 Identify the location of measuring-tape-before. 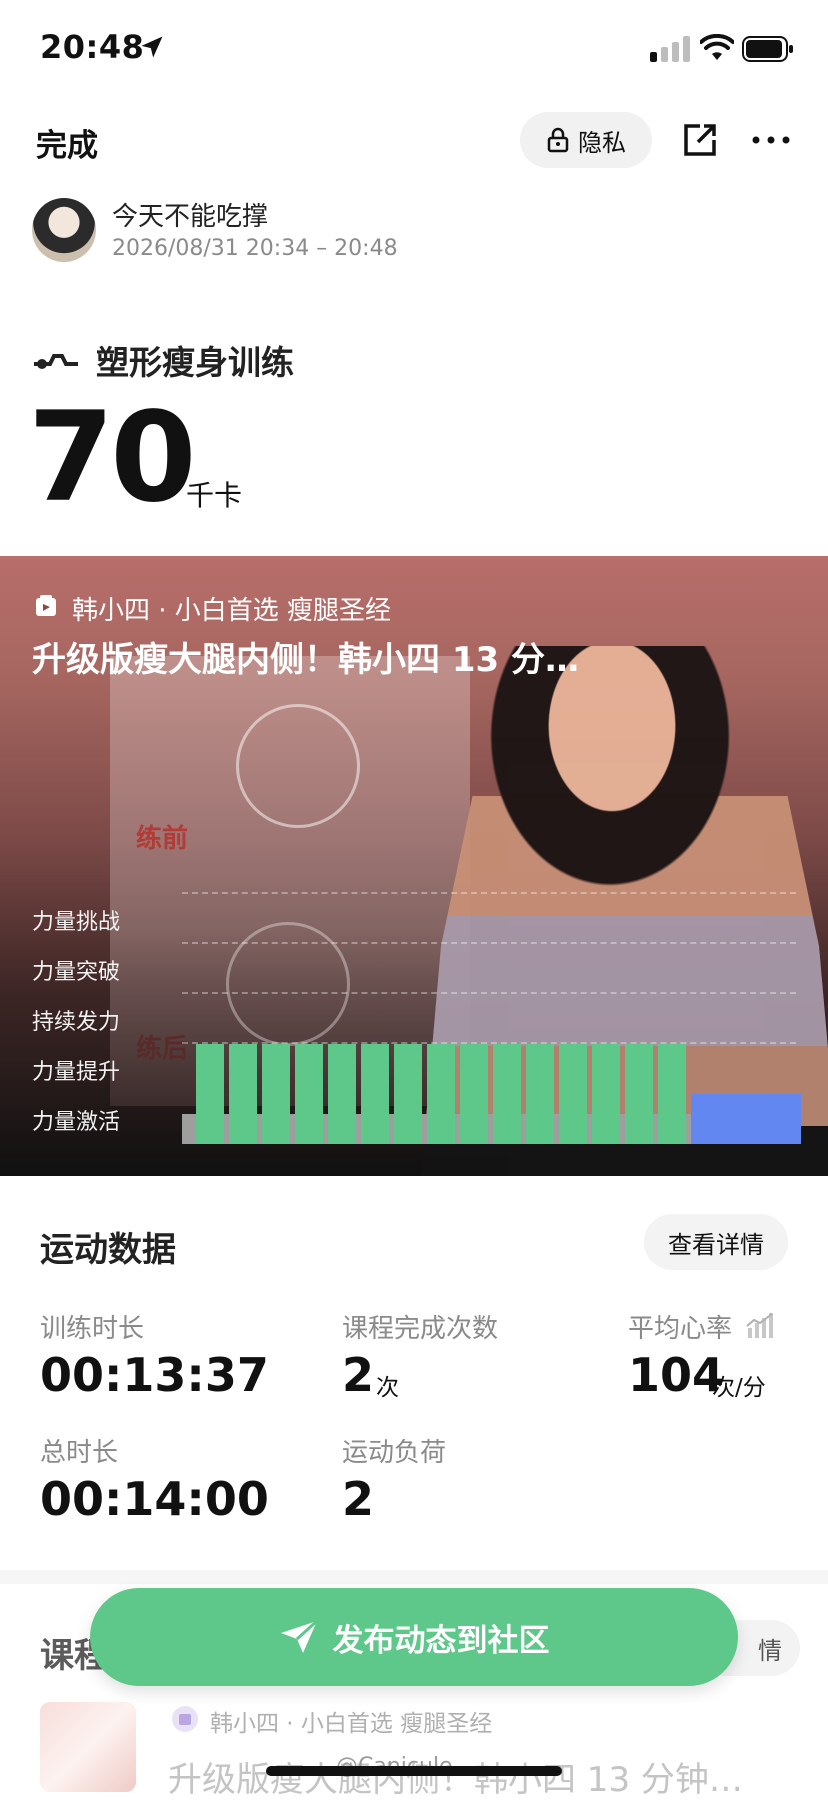
(298, 766).